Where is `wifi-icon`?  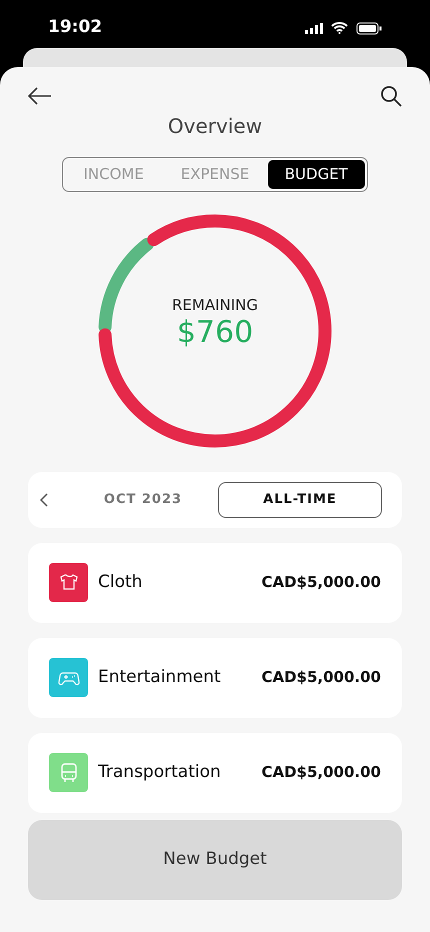 wifi-icon is located at coordinates (339, 28).